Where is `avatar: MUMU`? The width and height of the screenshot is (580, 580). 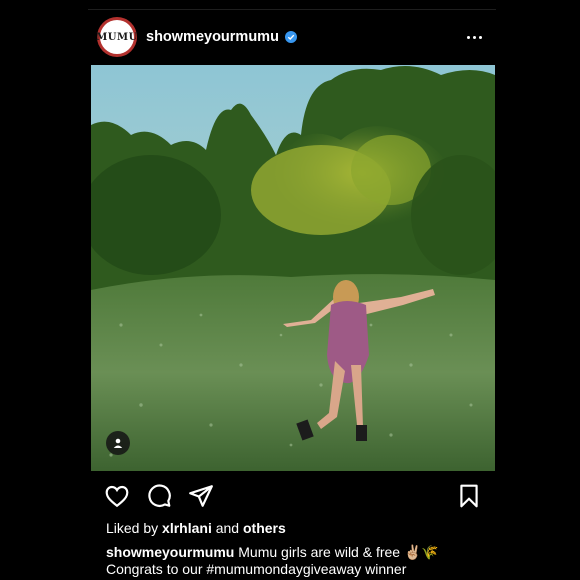
avatar: MUMU is located at coordinates (116, 37).